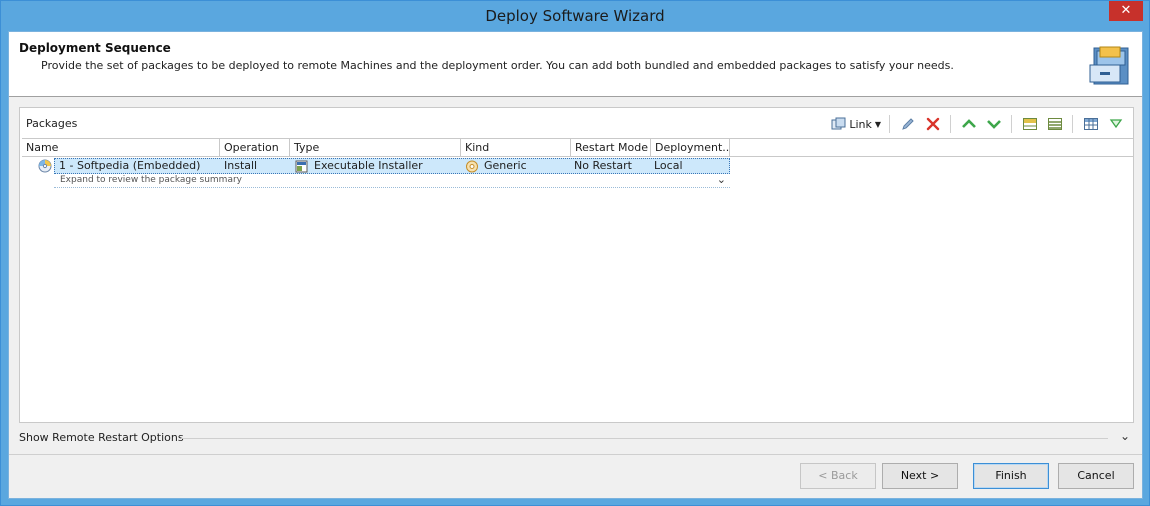  Describe the element at coordinates (860, 124) in the screenshot. I see `link-label: Link` at that location.